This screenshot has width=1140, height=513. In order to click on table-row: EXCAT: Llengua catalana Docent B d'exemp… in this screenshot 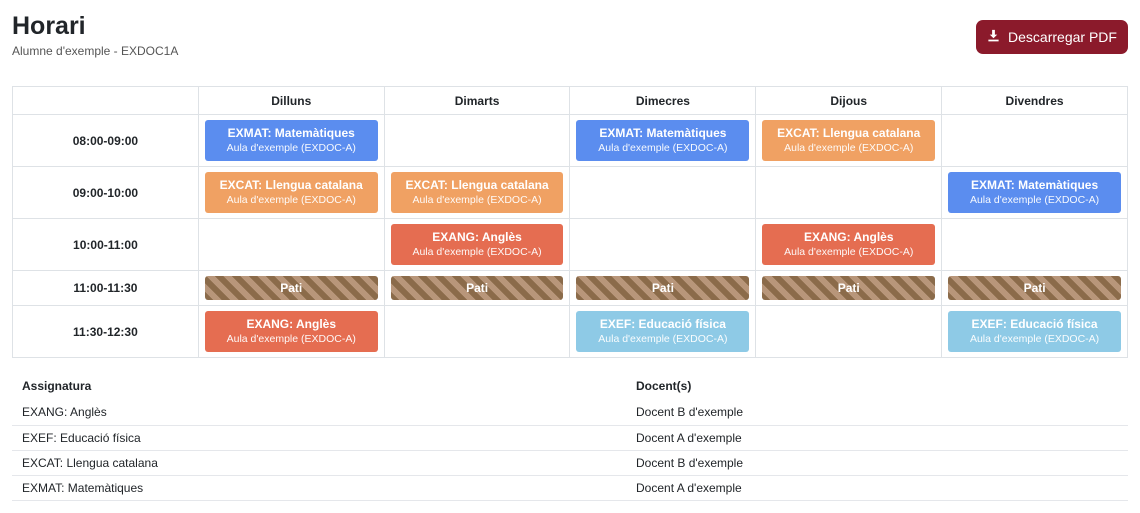, I will do `click(570, 463)`.